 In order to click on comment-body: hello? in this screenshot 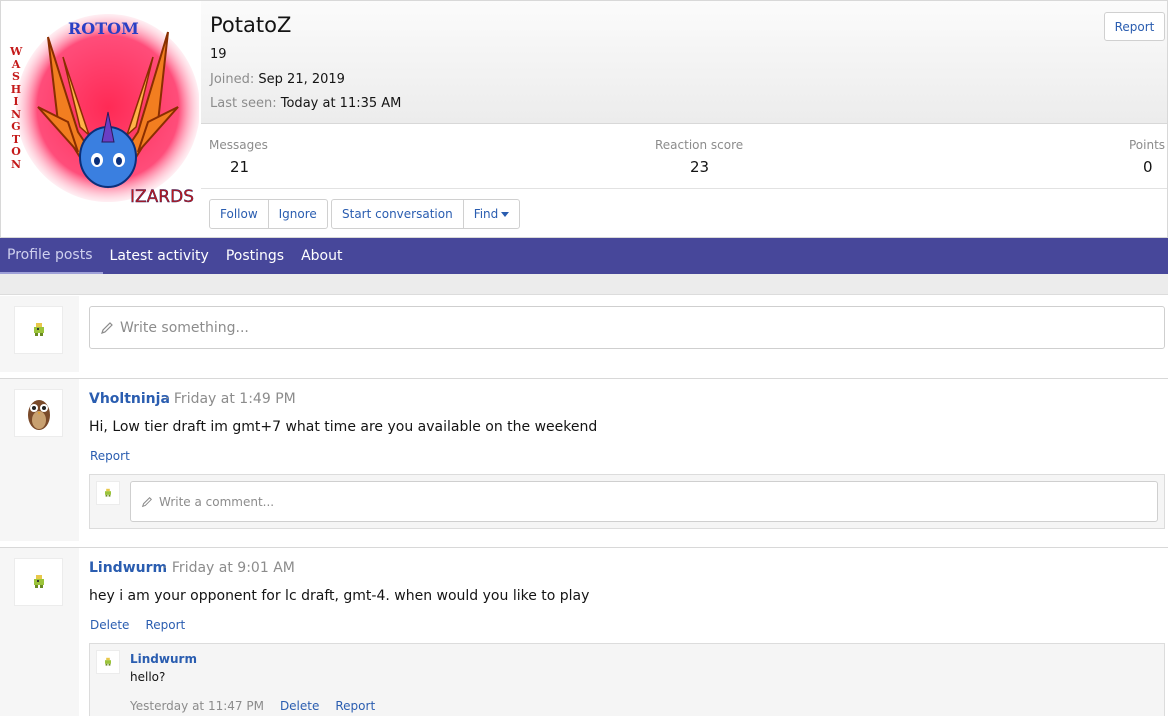, I will do `click(148, 677)`.